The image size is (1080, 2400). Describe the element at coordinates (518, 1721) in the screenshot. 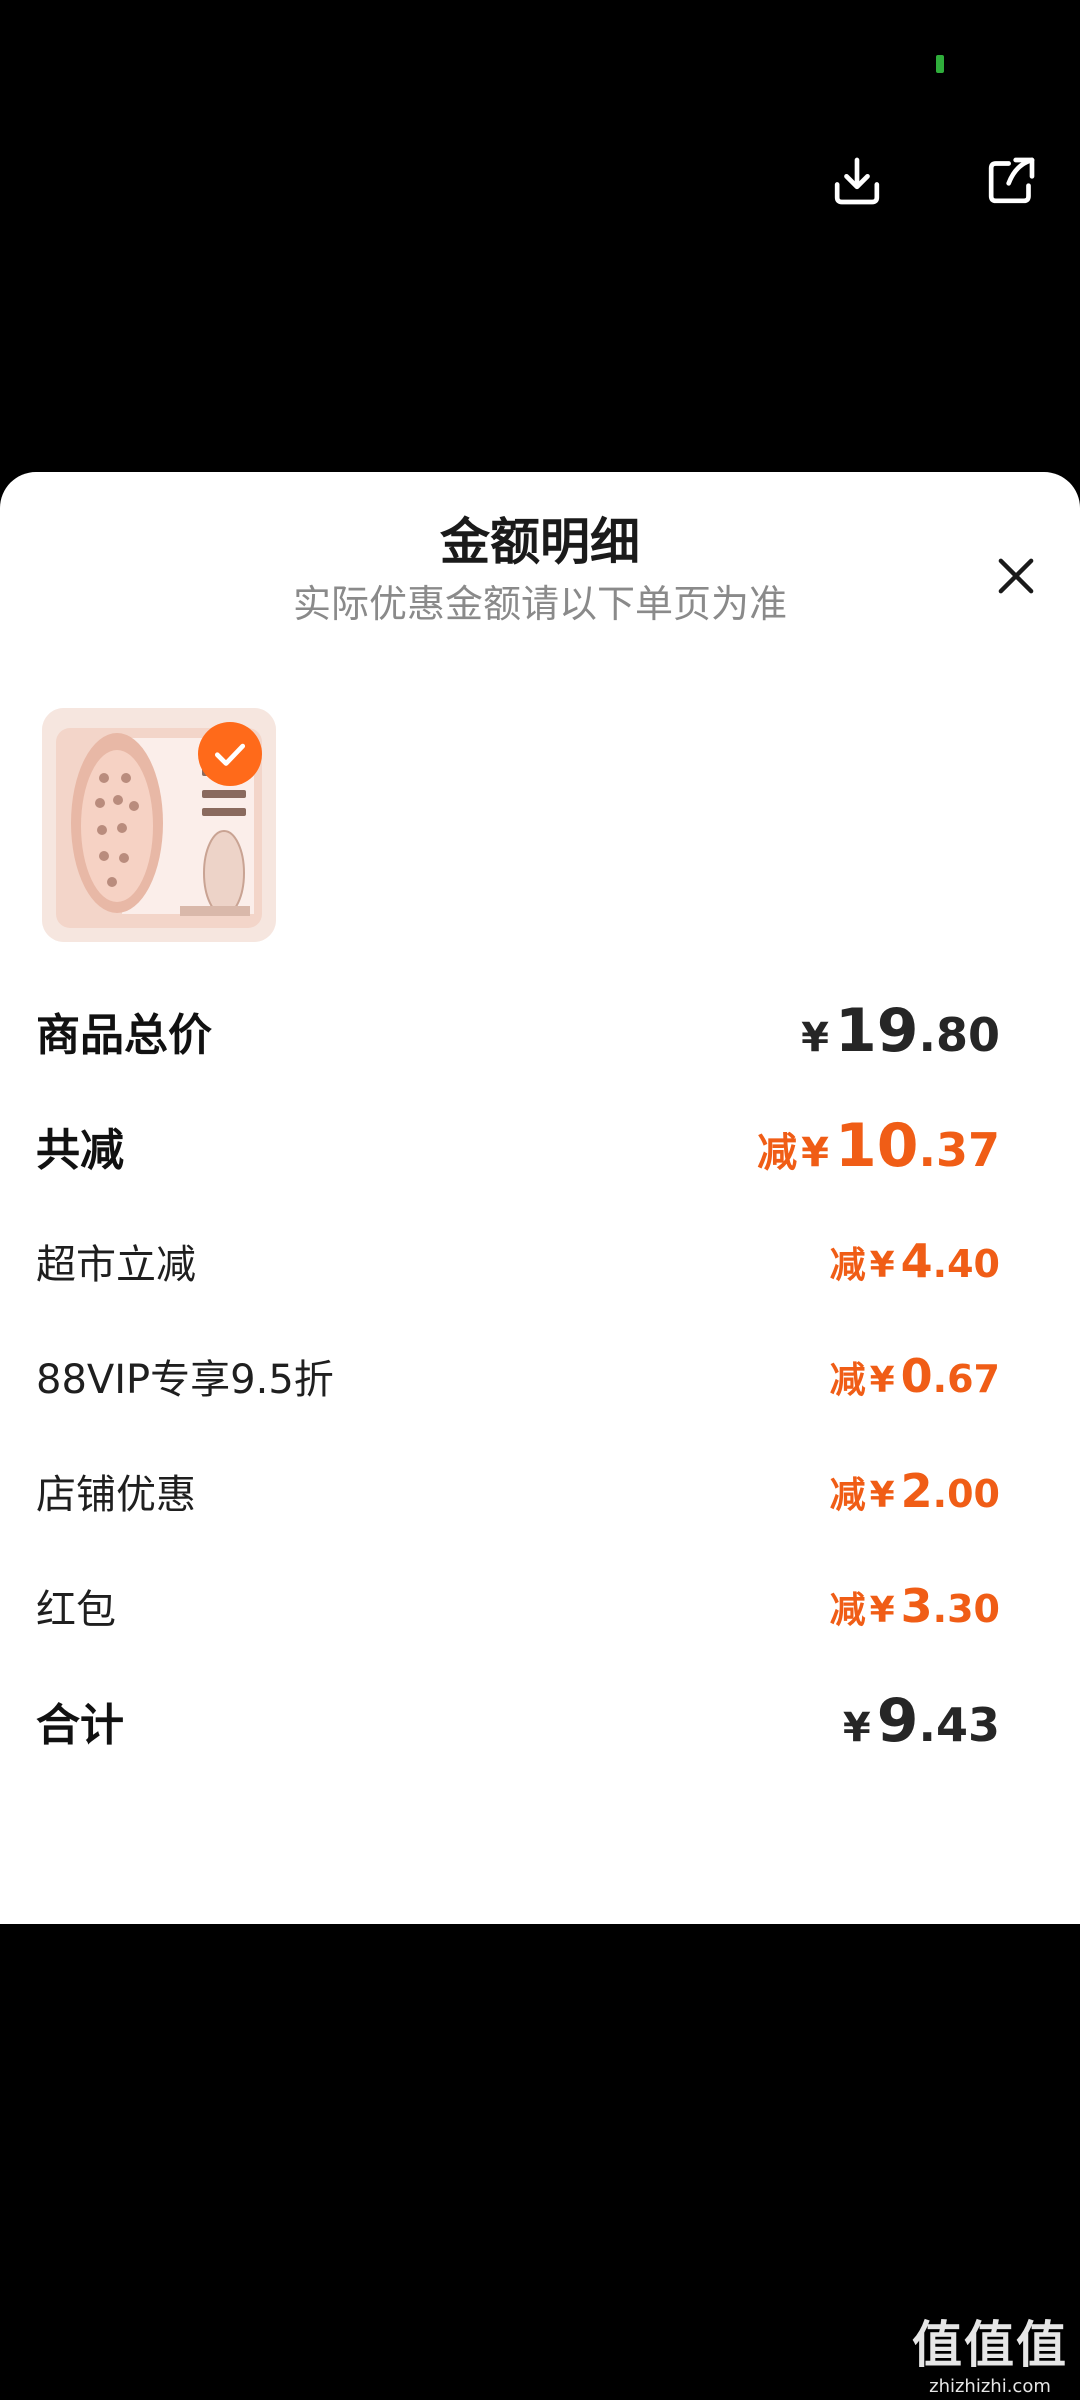

I see `row-final-total: 合计 ¥ 9 .43` at that location.